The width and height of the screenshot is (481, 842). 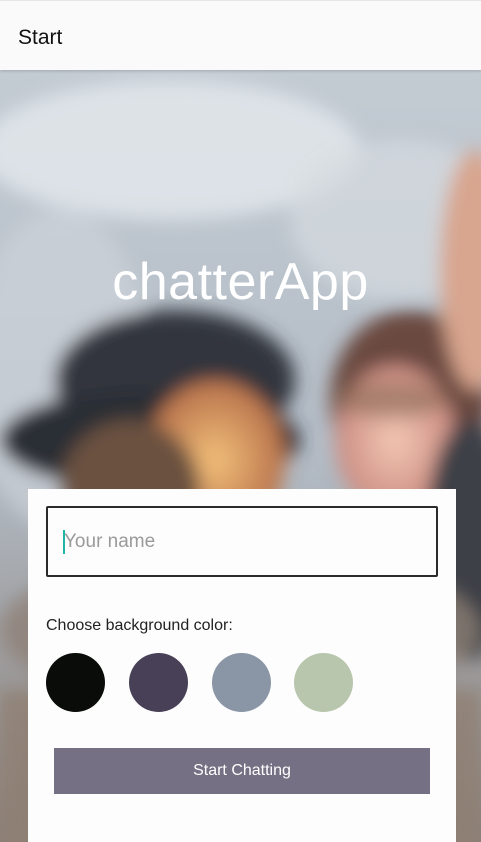 I want to click on color-swatch-purple, so click(x=158, y=682).